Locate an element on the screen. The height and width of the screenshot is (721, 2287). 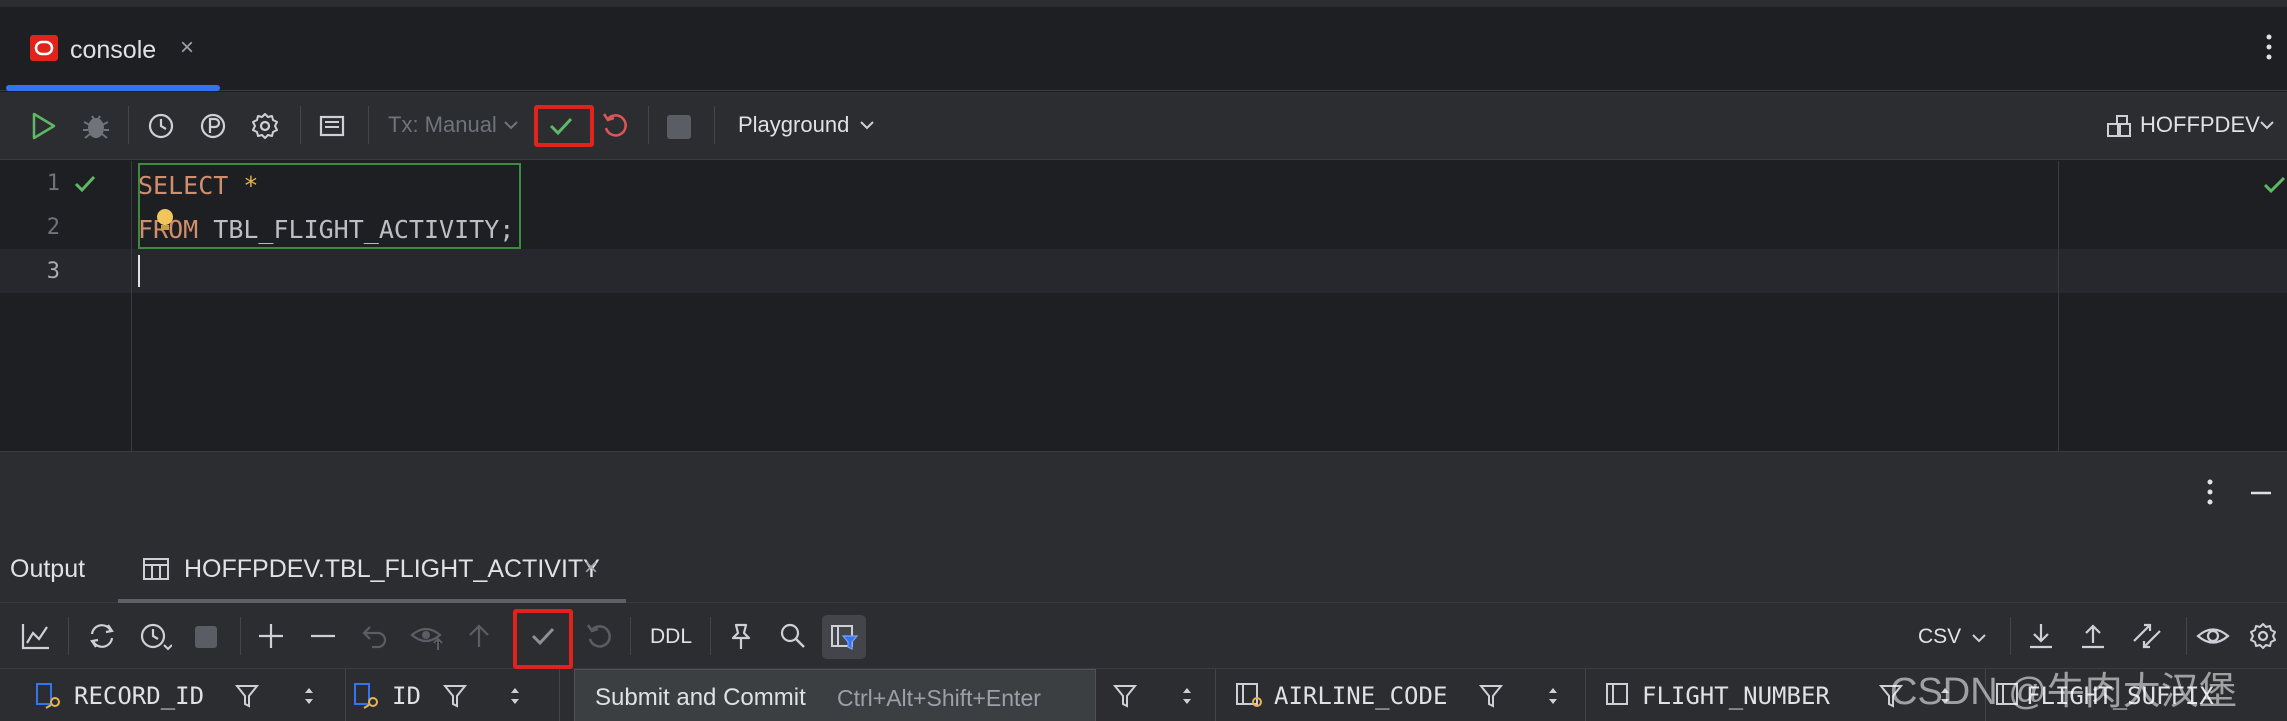
chart-icon is located at coordinates (36, 636).